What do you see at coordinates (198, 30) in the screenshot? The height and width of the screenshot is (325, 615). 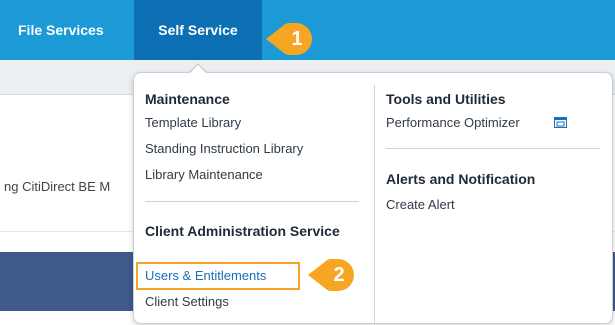 I see `nav-self-service: Self Service` at bounding box center [198, 30].